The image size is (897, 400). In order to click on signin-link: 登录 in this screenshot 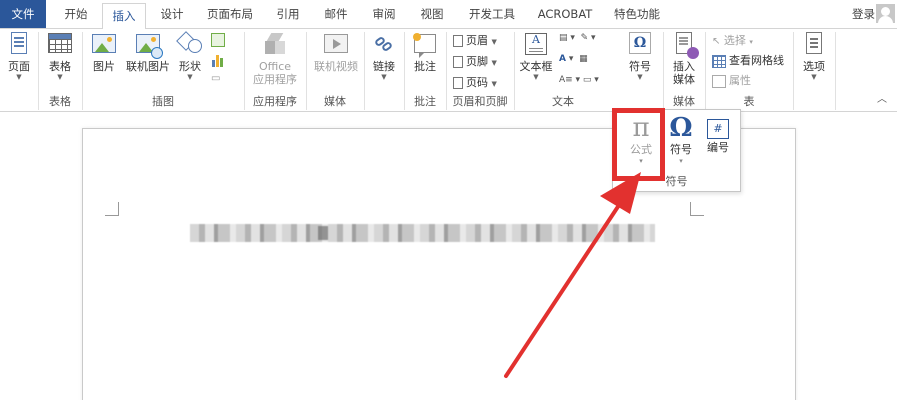, I will do `click(863, 14)`.